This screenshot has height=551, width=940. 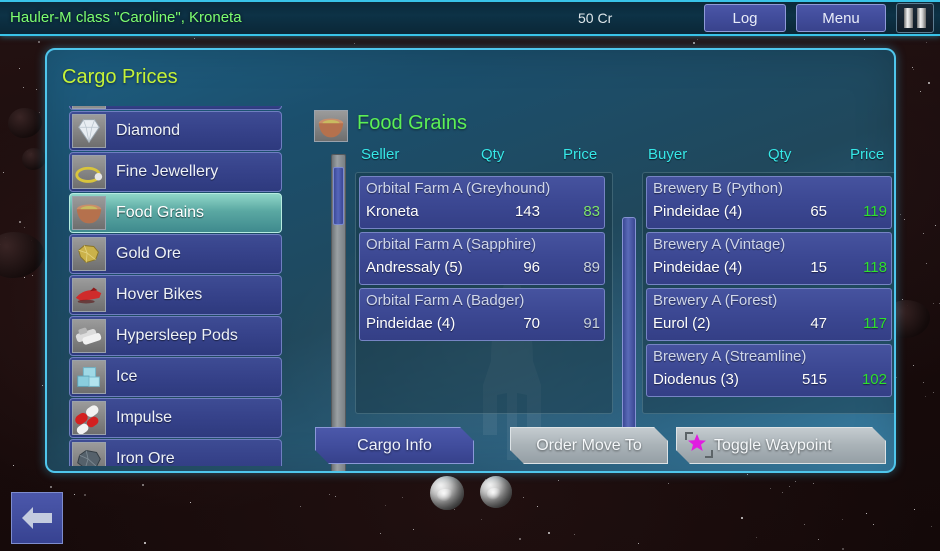 I want to click on log-button: Log, so click(x=745, y=18).